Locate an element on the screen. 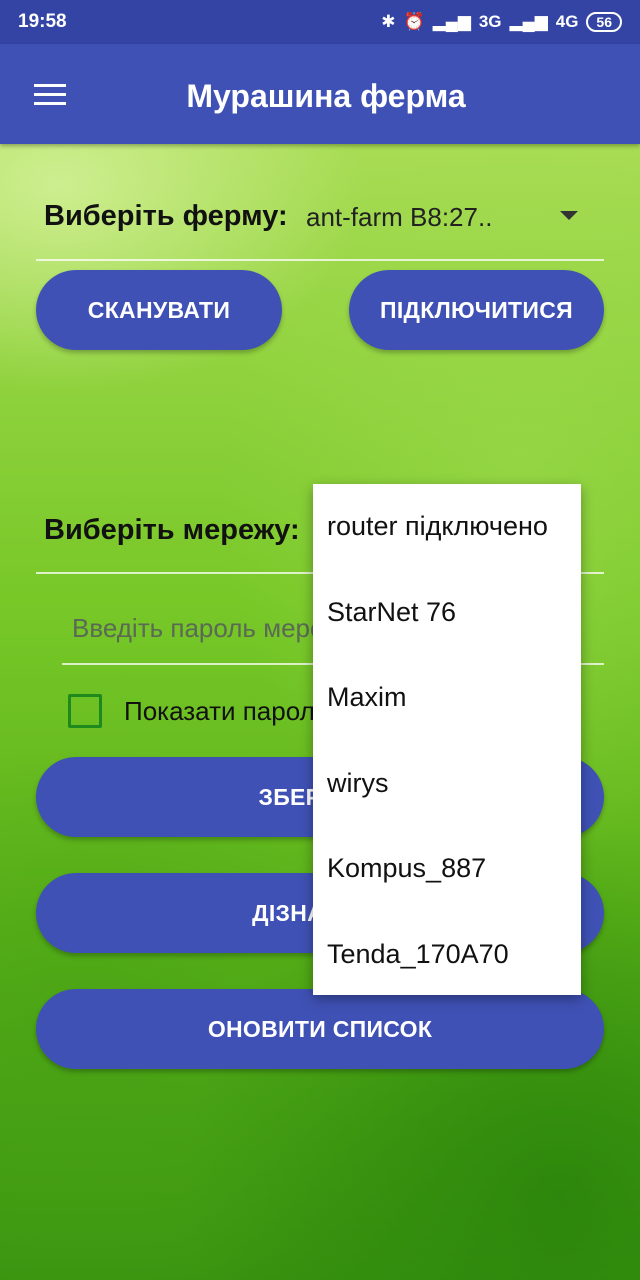 This screenshot has width=640, height=1280. network-type-2: 4G is located at coordinates (567, 21).